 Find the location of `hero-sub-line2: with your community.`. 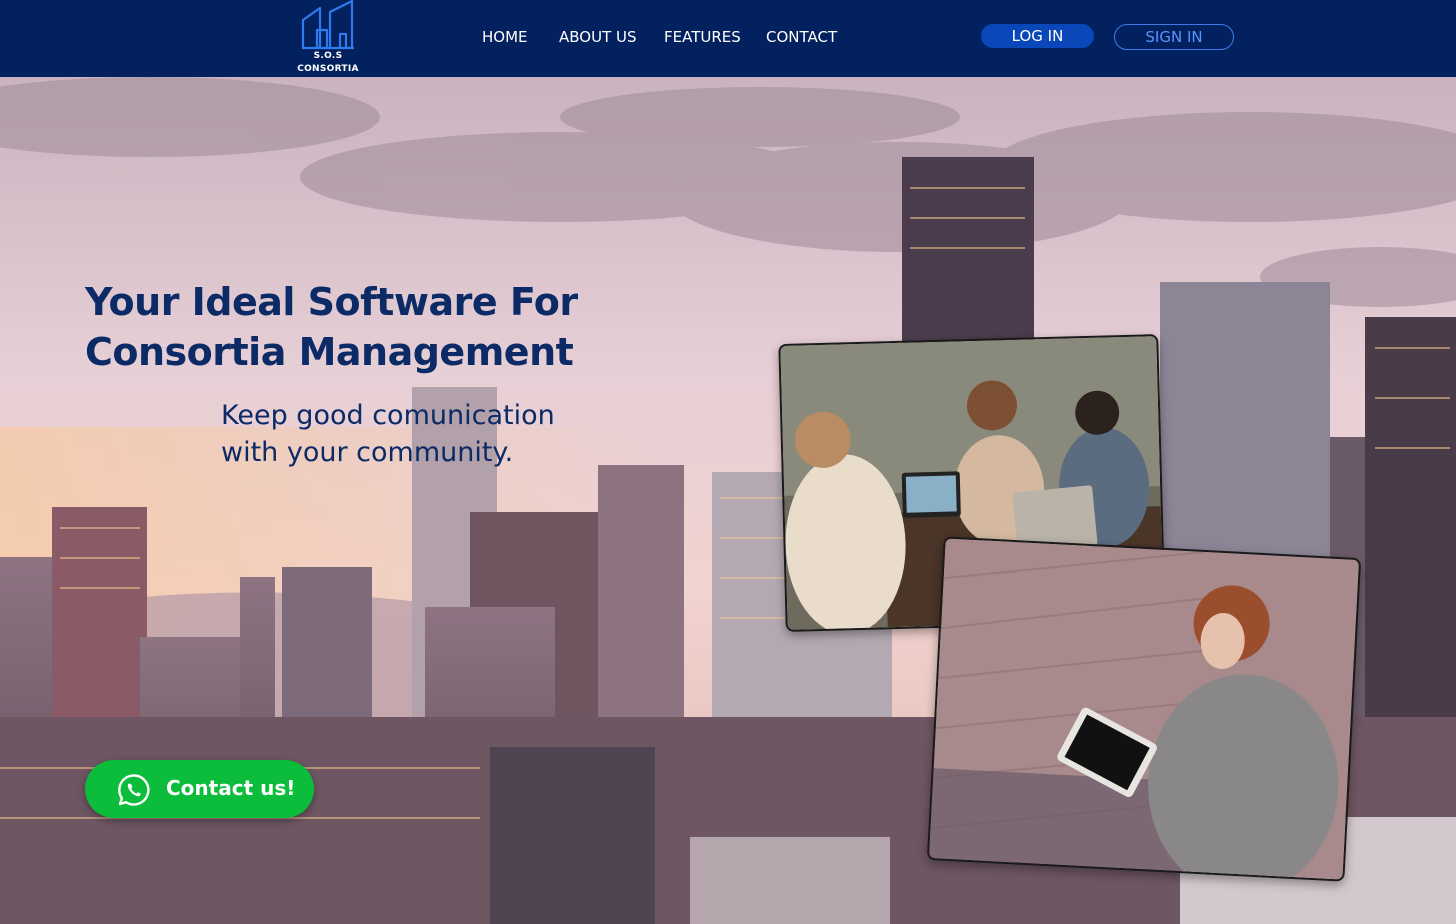

hero-sub-line2: with your community. is located at coordinates (367, 452).